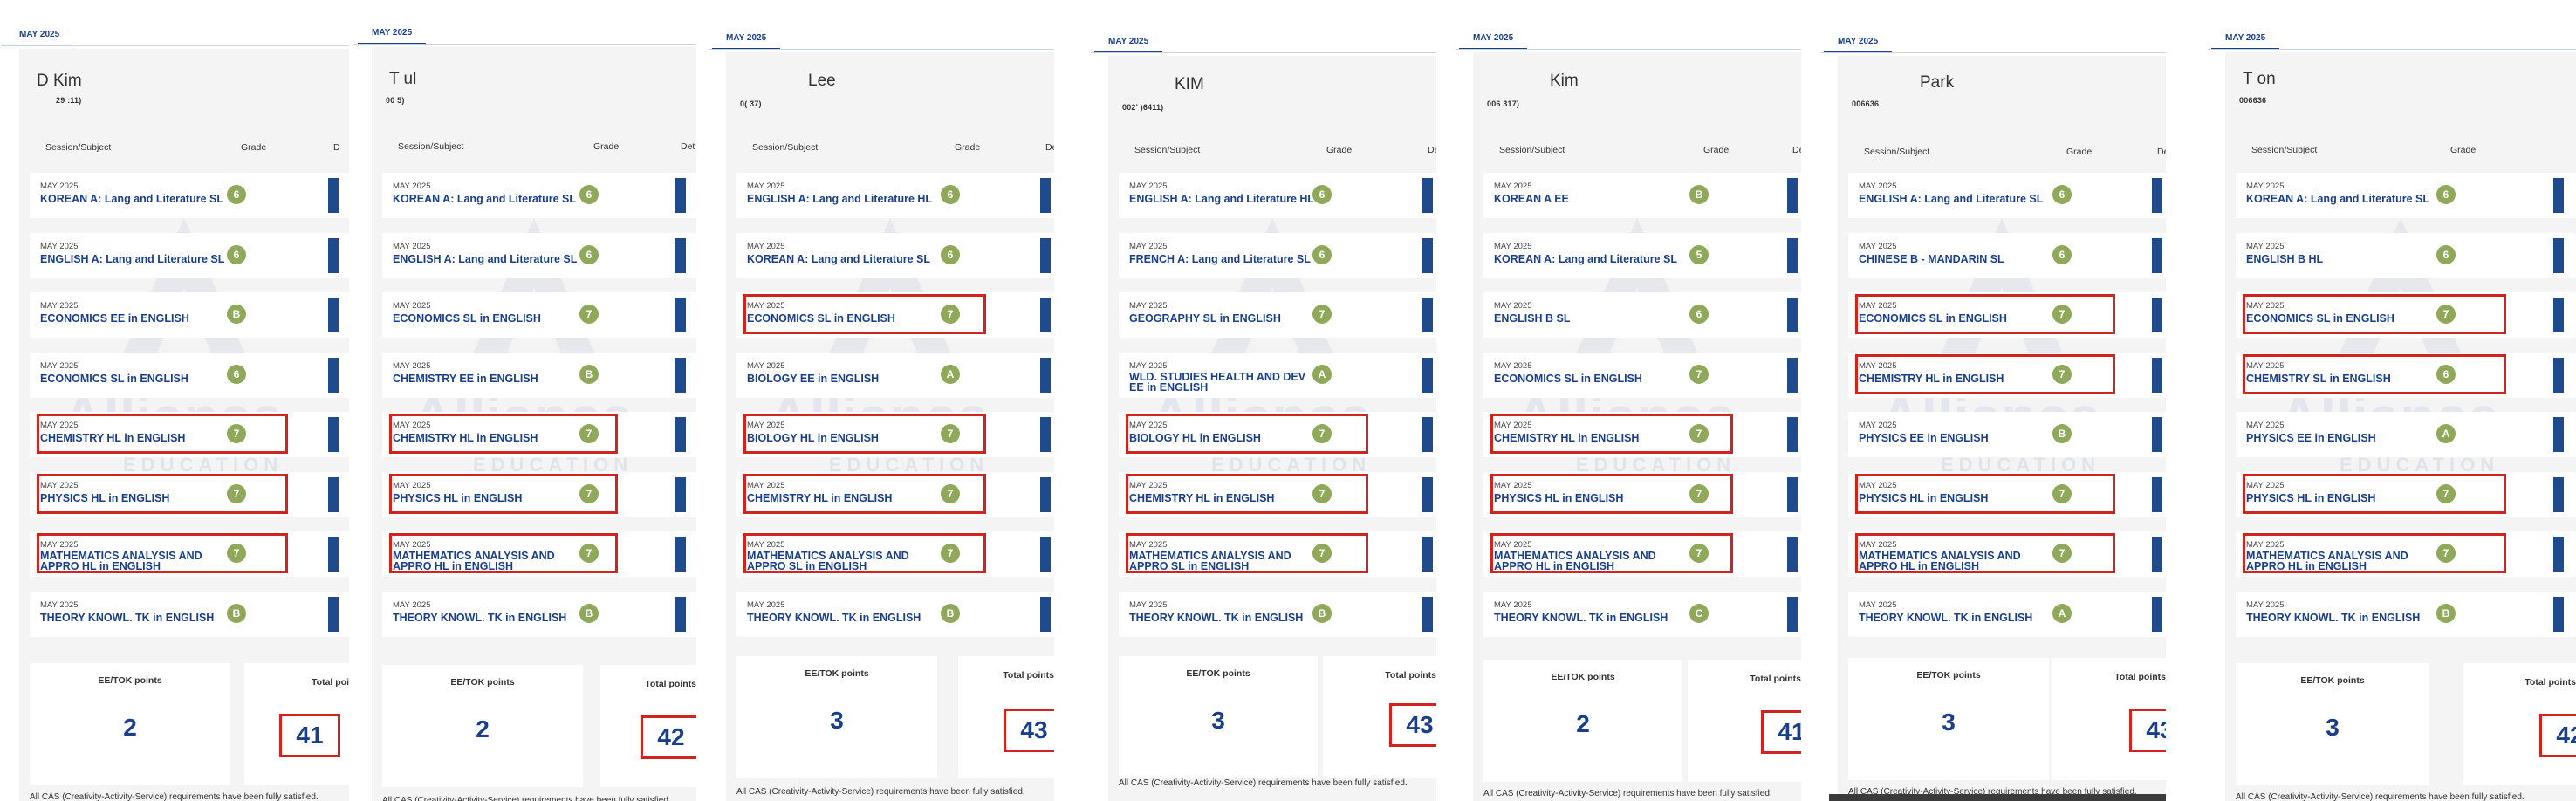 This screenshot has width=2576, height=801. I want to click on subject-row: MAY 2025 ENGLISH B HL 6, so click(2406, 255).